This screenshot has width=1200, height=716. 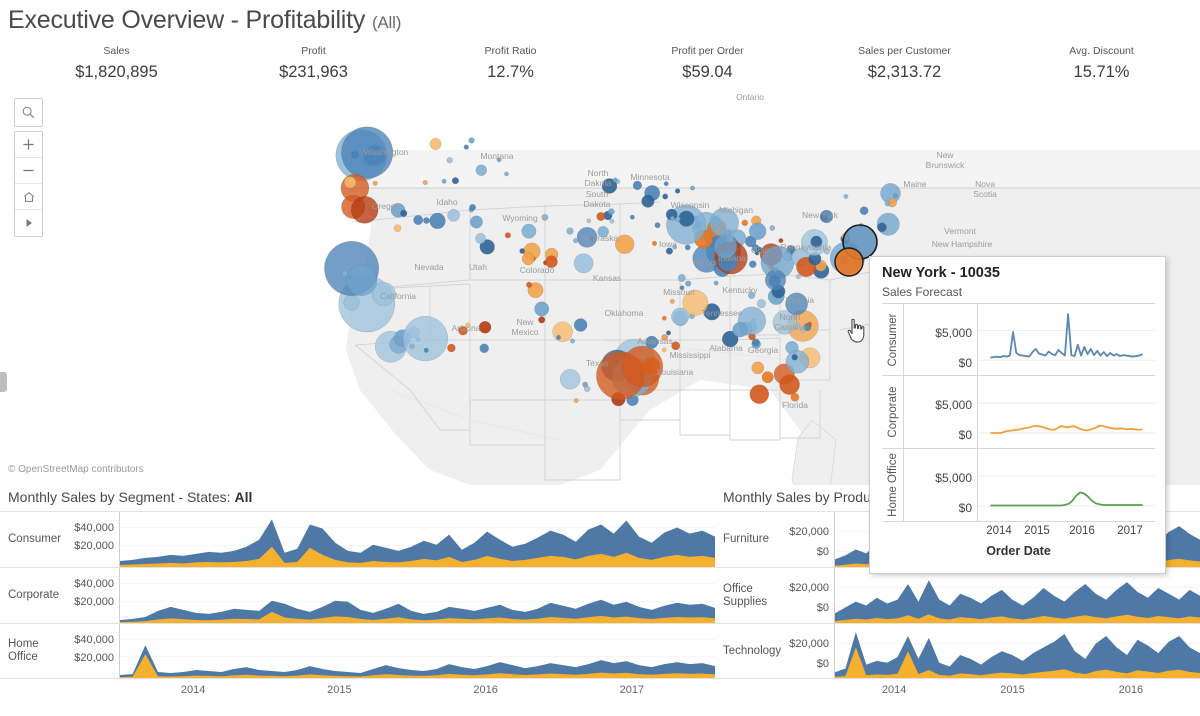 I want to click on map-zoom-in-button, so click(x=28, y=145).